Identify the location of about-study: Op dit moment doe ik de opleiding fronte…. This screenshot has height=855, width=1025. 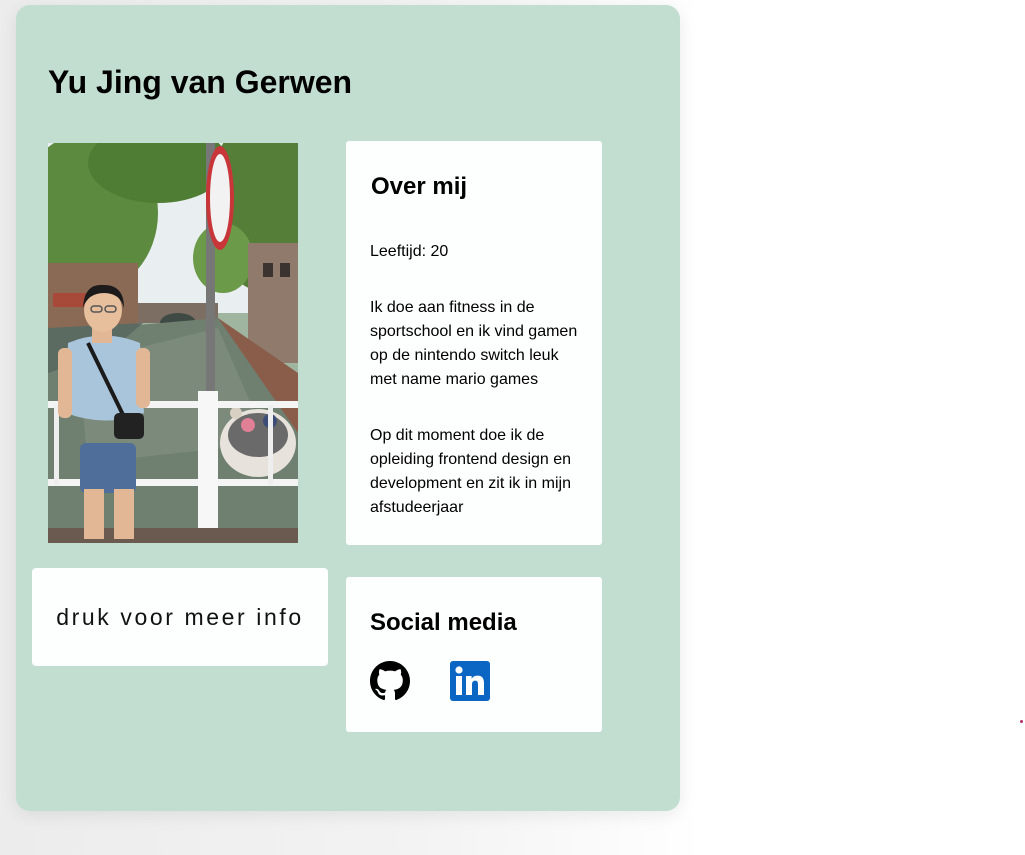
(471, 471).